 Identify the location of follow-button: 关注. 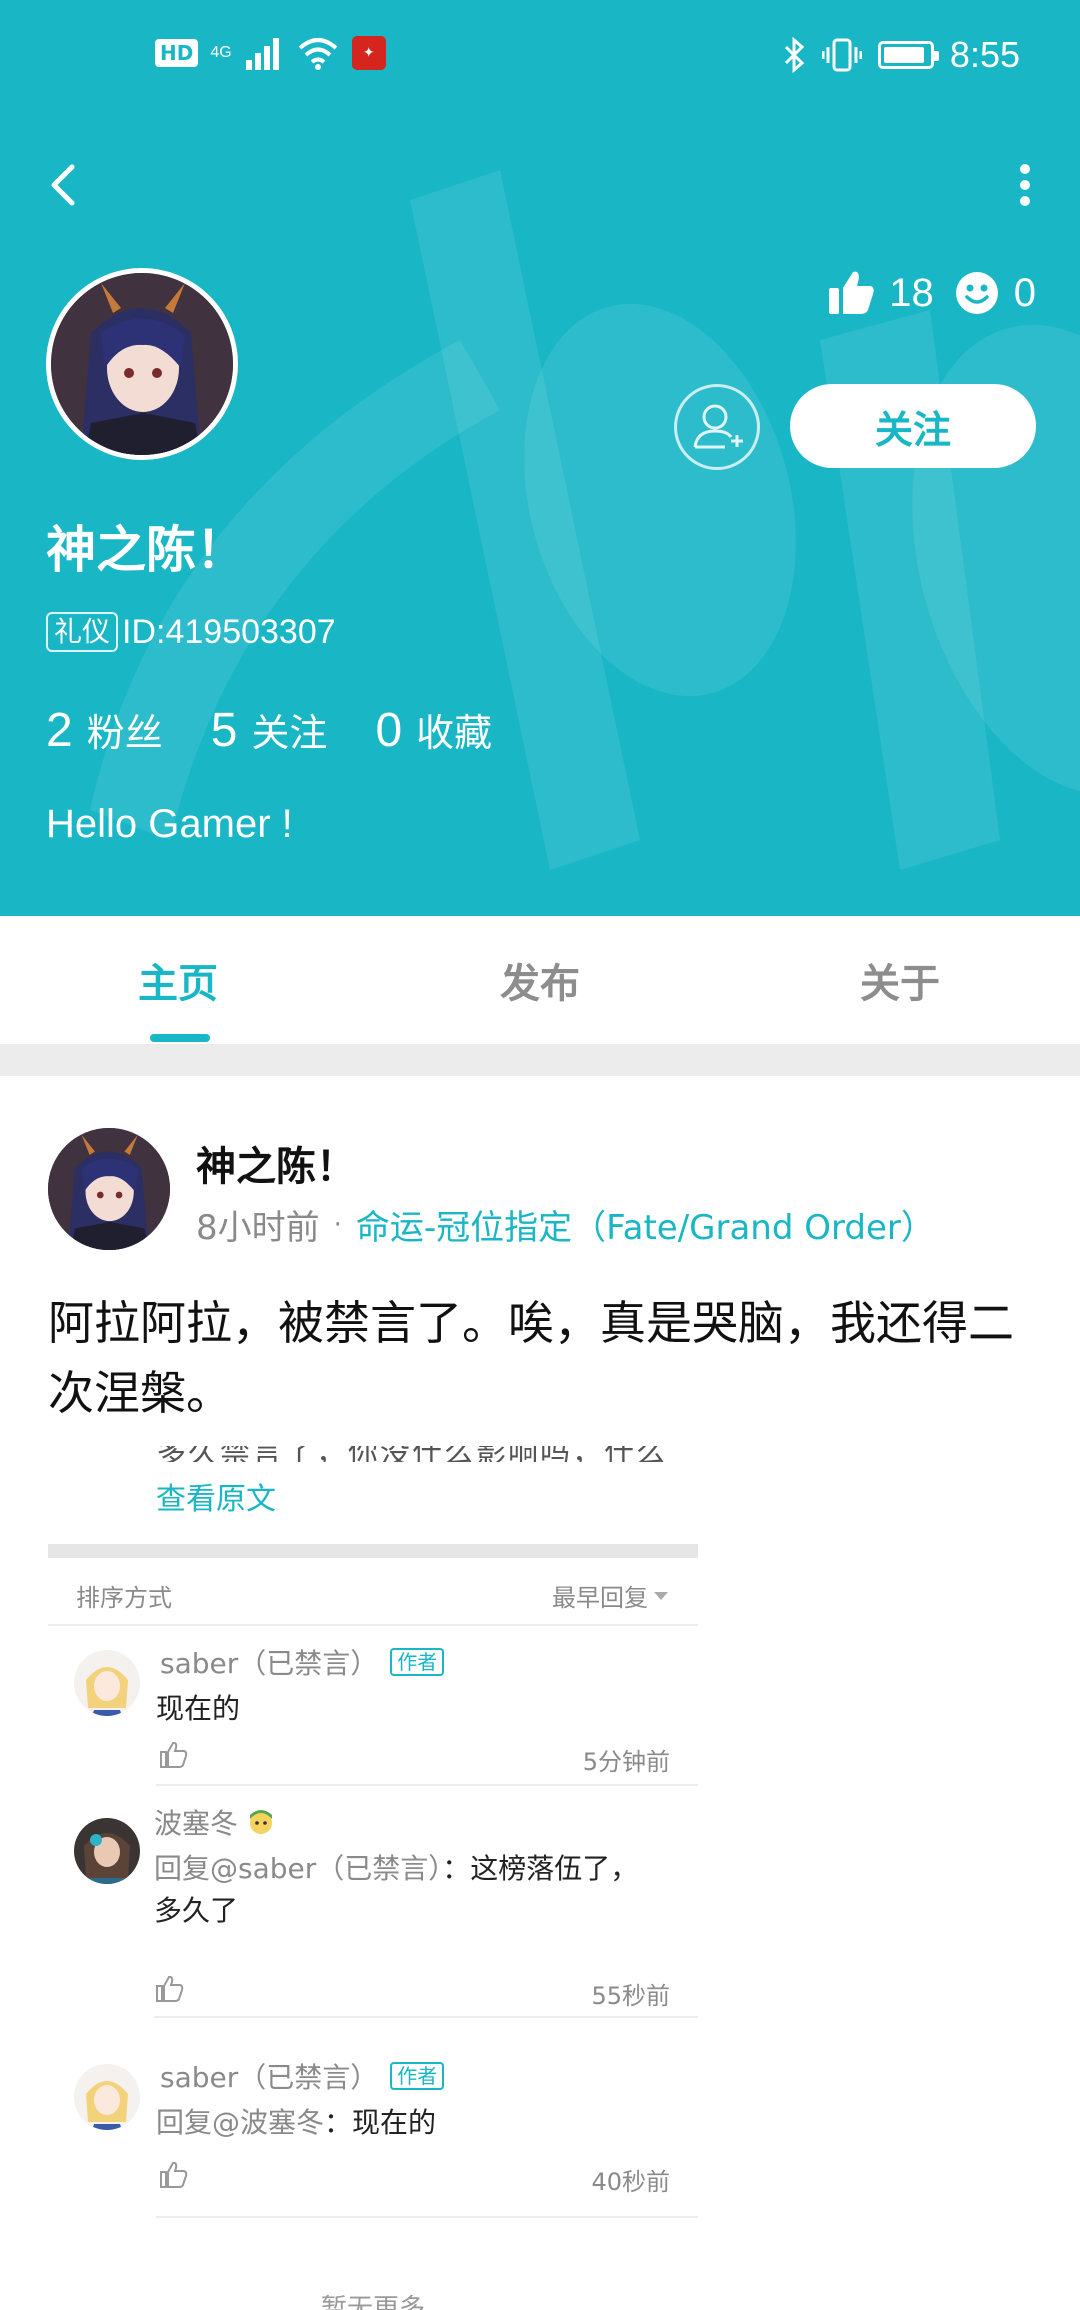
(913, 426).